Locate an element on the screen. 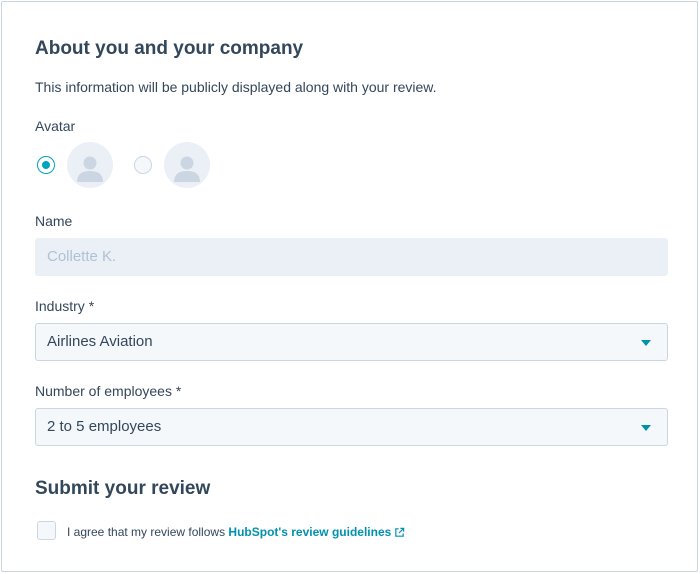  submit-section-title: Submit your review is located at coordinates (123, 488).